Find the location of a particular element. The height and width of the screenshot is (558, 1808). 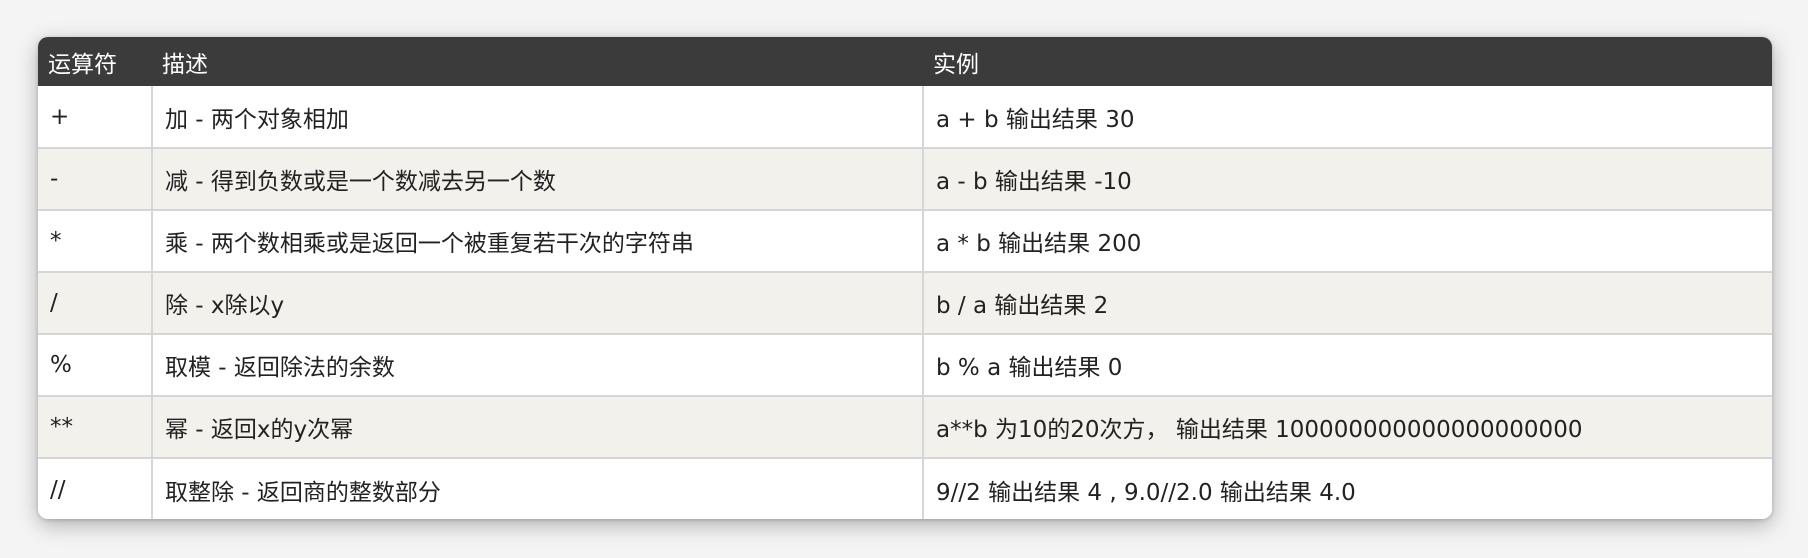

operator-cell: ** is located at coordinates (95, 427).